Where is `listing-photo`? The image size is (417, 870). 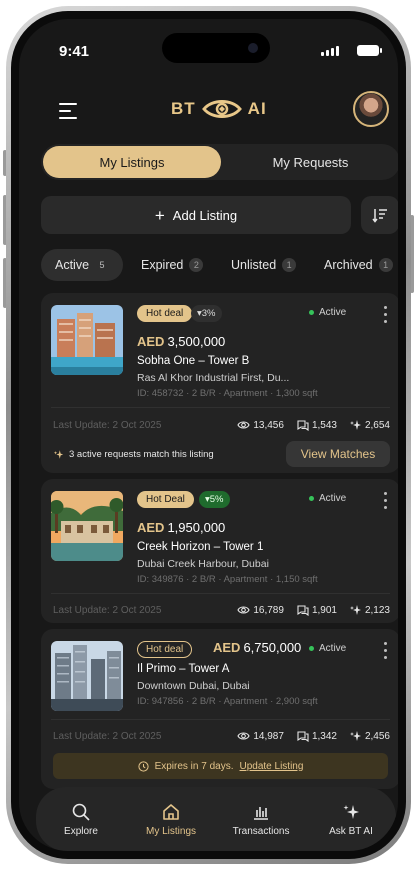 listing-photo is located at coordinates (87, 676).